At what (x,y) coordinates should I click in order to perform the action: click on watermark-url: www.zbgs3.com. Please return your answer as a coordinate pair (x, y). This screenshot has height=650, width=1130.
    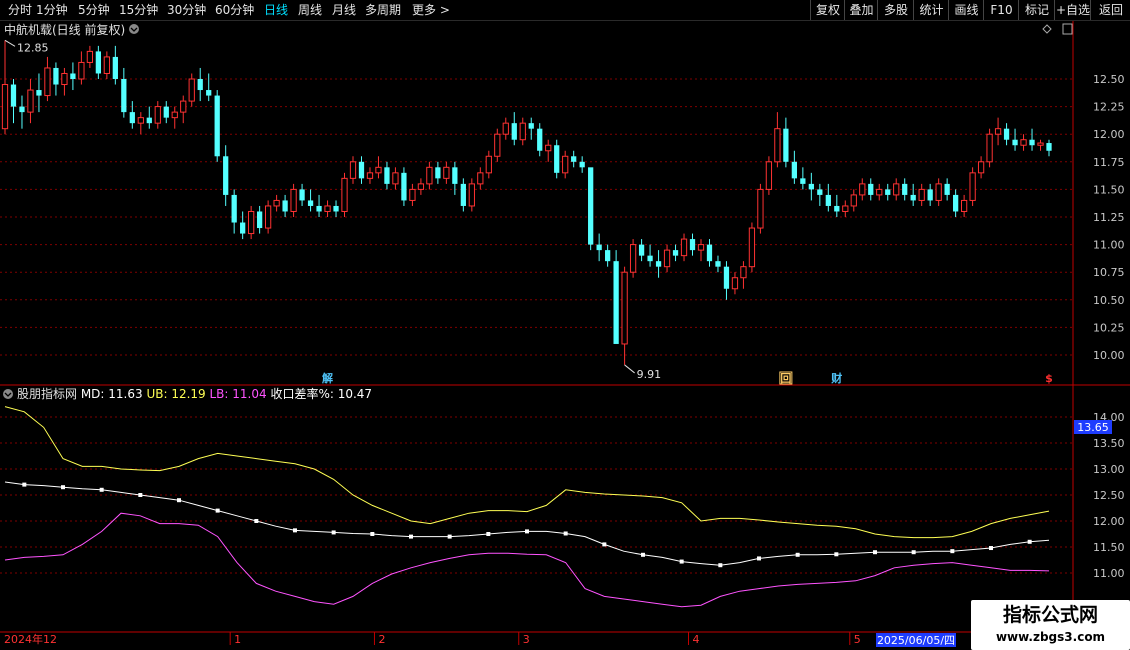
    Looking at the image, I should click on (1050, 637).